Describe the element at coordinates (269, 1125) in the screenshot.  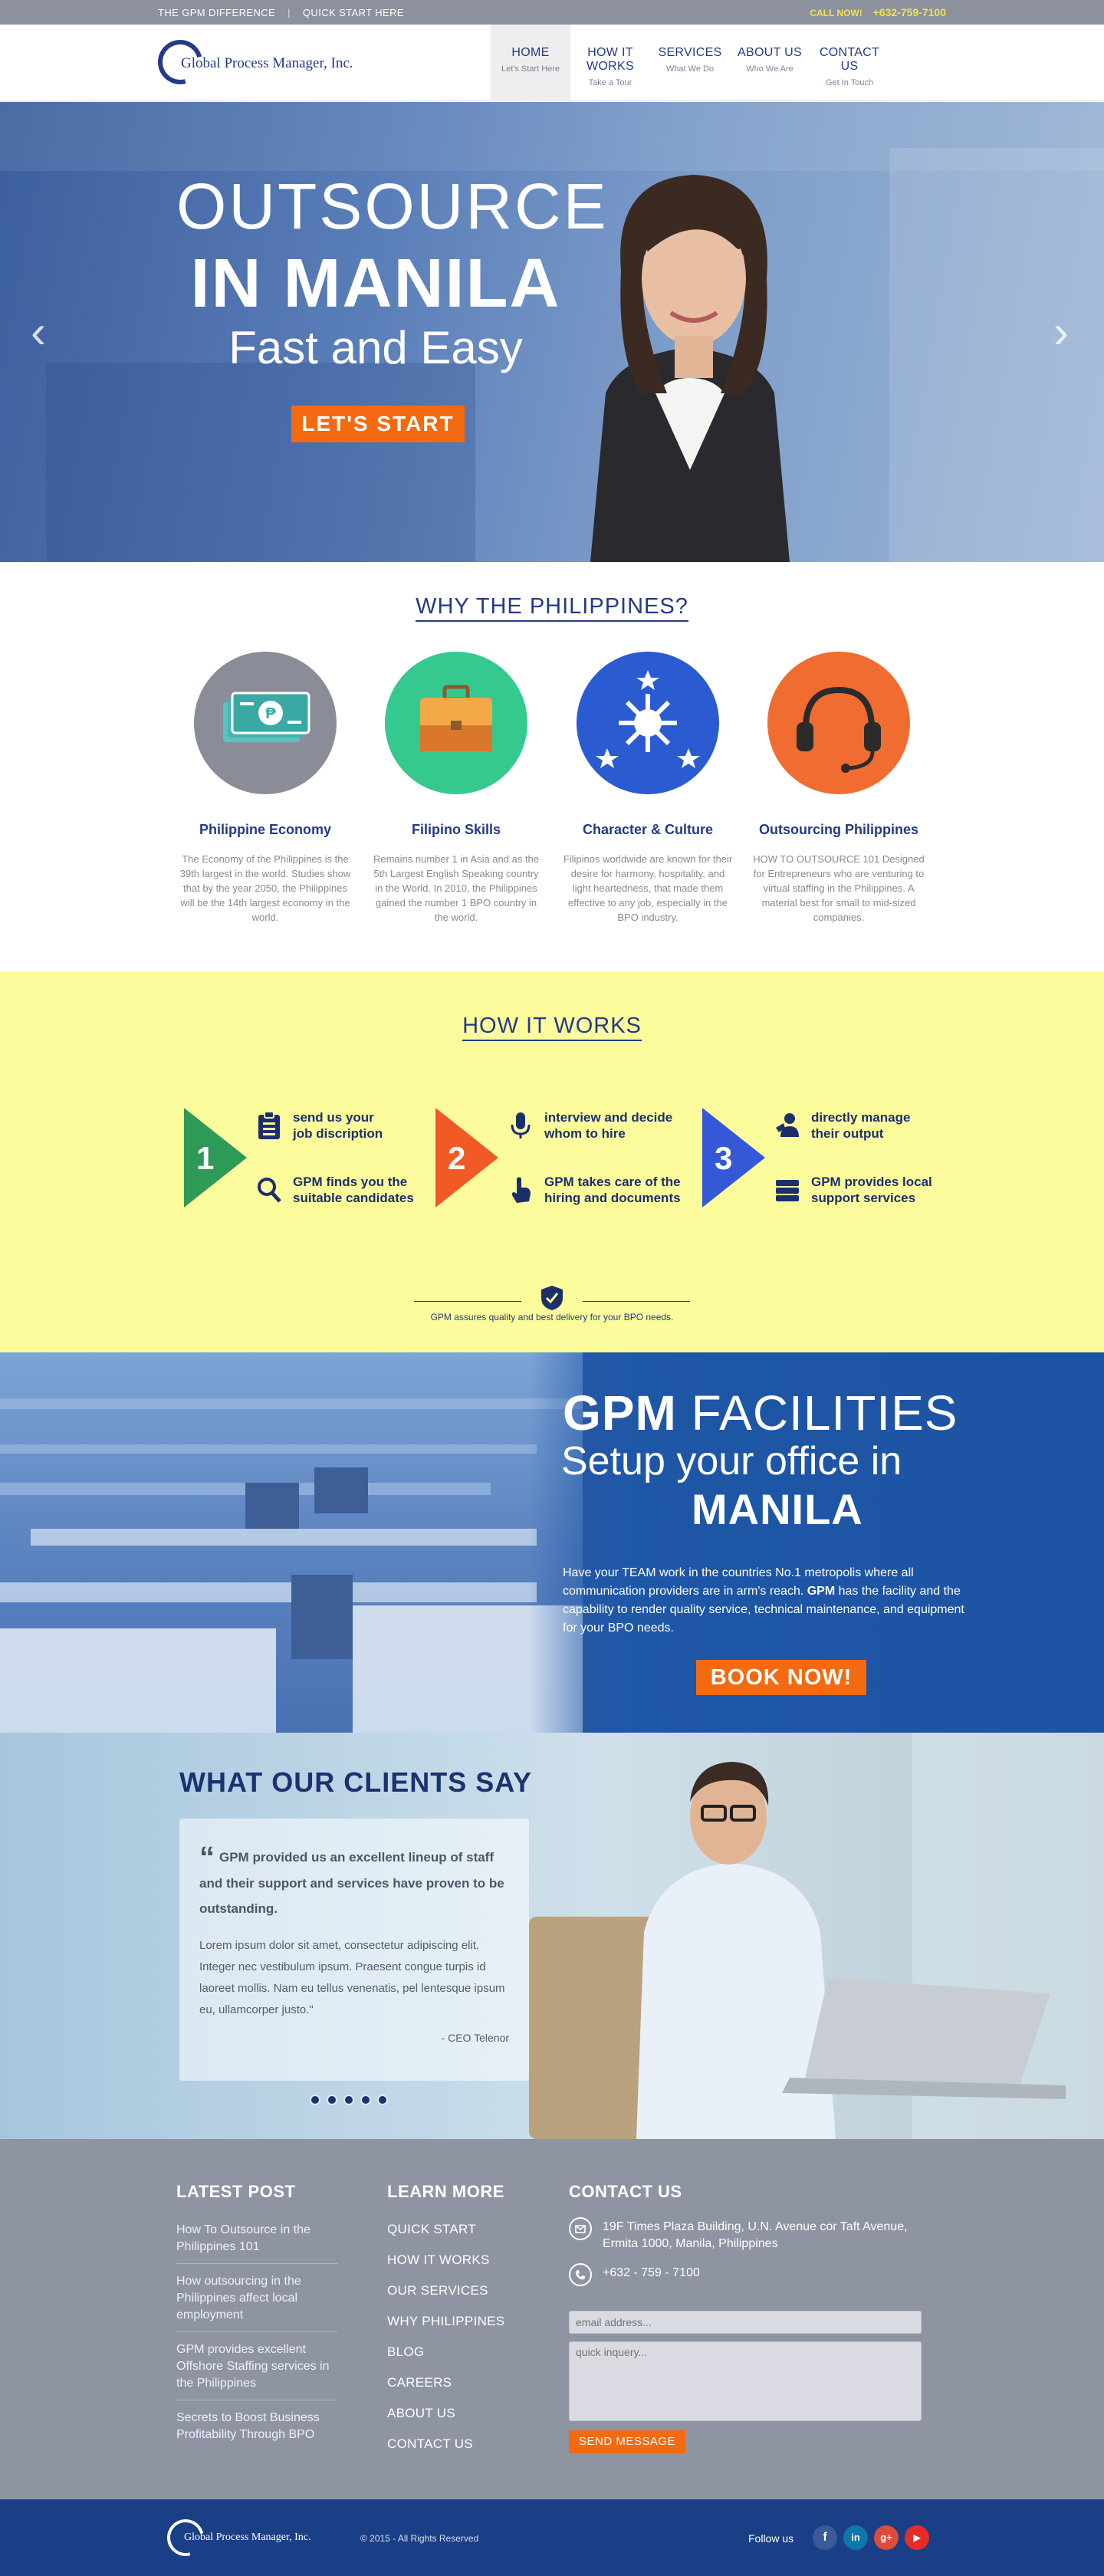
I see `clipboard-icon` at that location.